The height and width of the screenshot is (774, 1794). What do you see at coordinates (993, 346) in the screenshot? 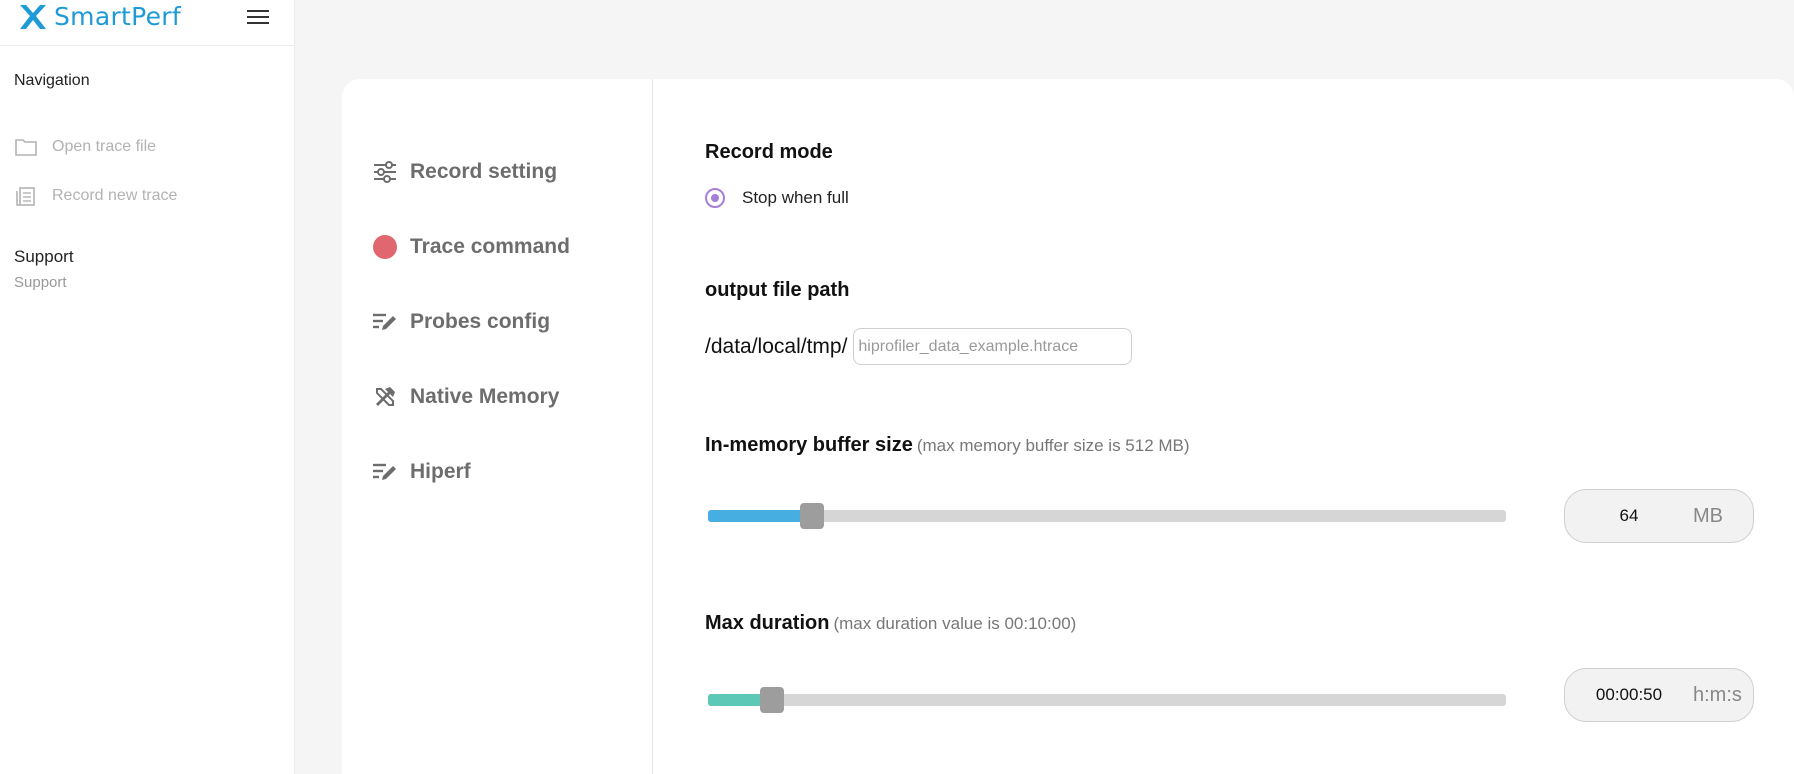
I see `output-file-name-input` at bounding box center [993, 346].